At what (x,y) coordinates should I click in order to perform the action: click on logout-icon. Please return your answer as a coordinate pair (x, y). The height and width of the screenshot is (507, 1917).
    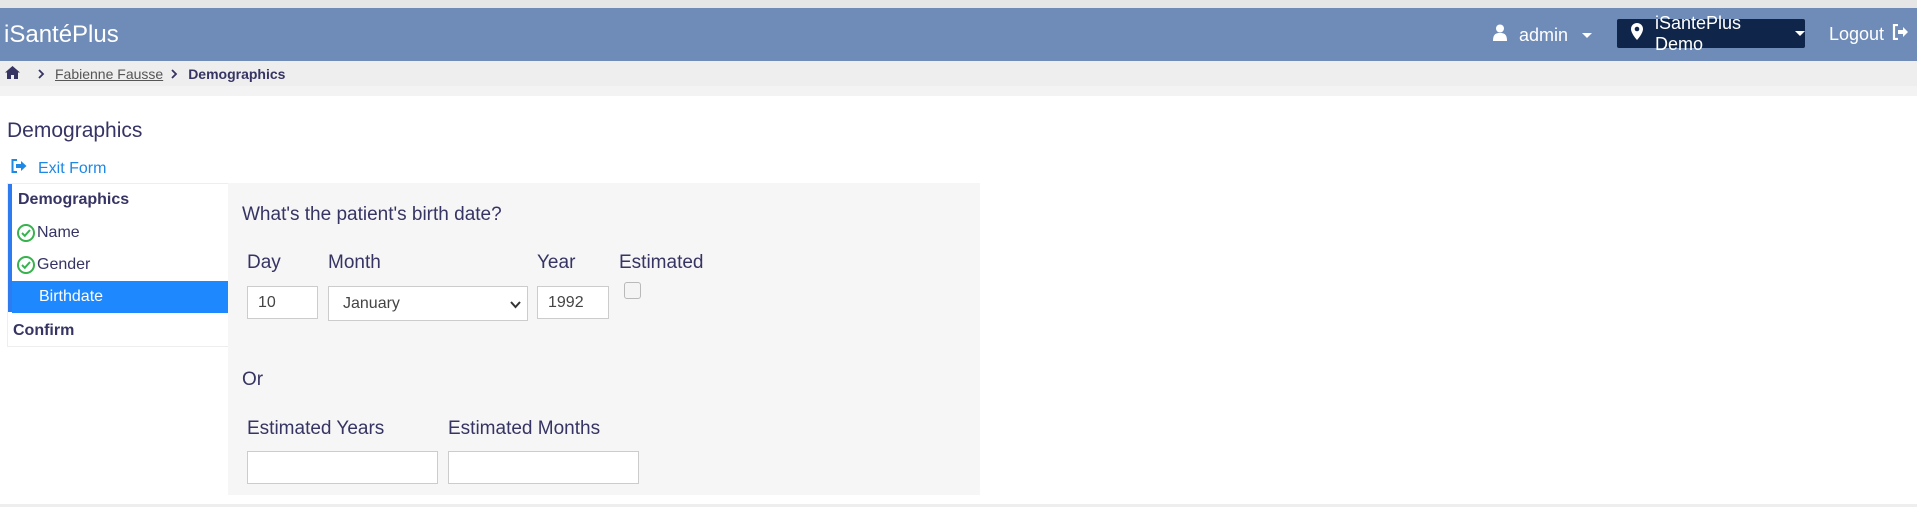
    Looking at the image, I should click on (1900, 34).